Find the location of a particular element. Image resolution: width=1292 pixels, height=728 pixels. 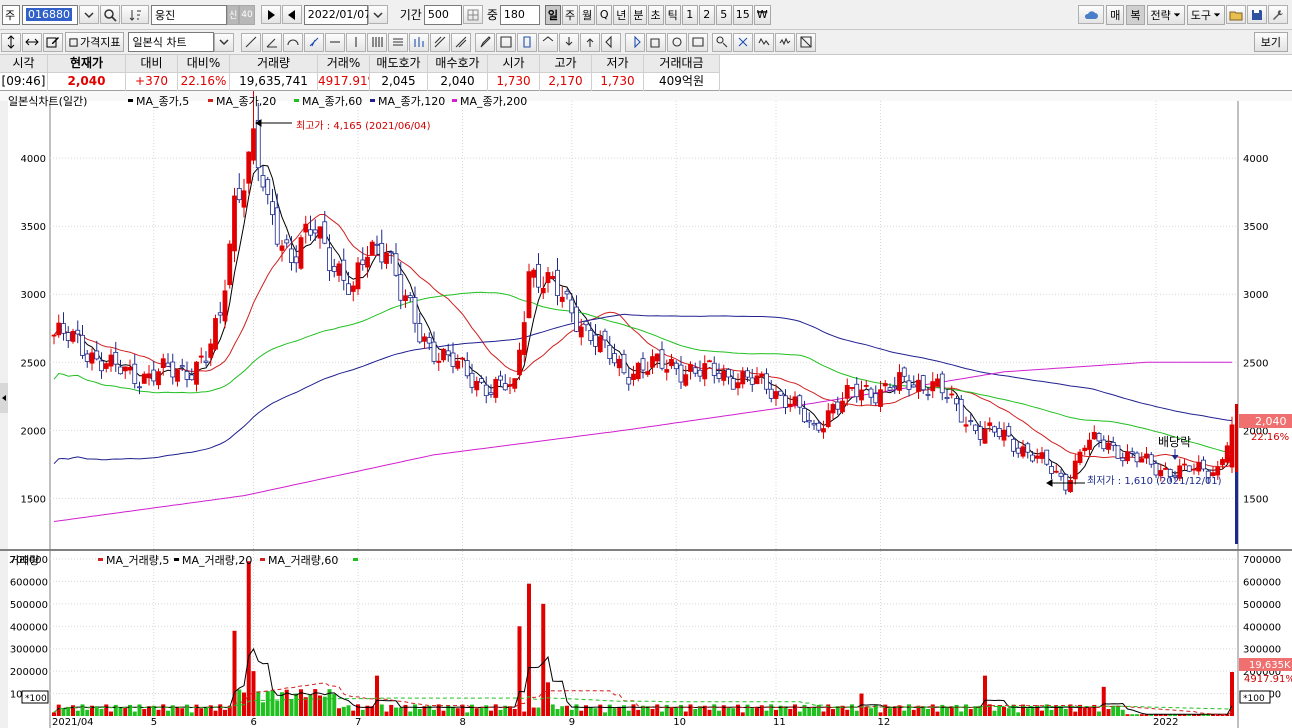

search-icon is located at coordinates (110, 15).